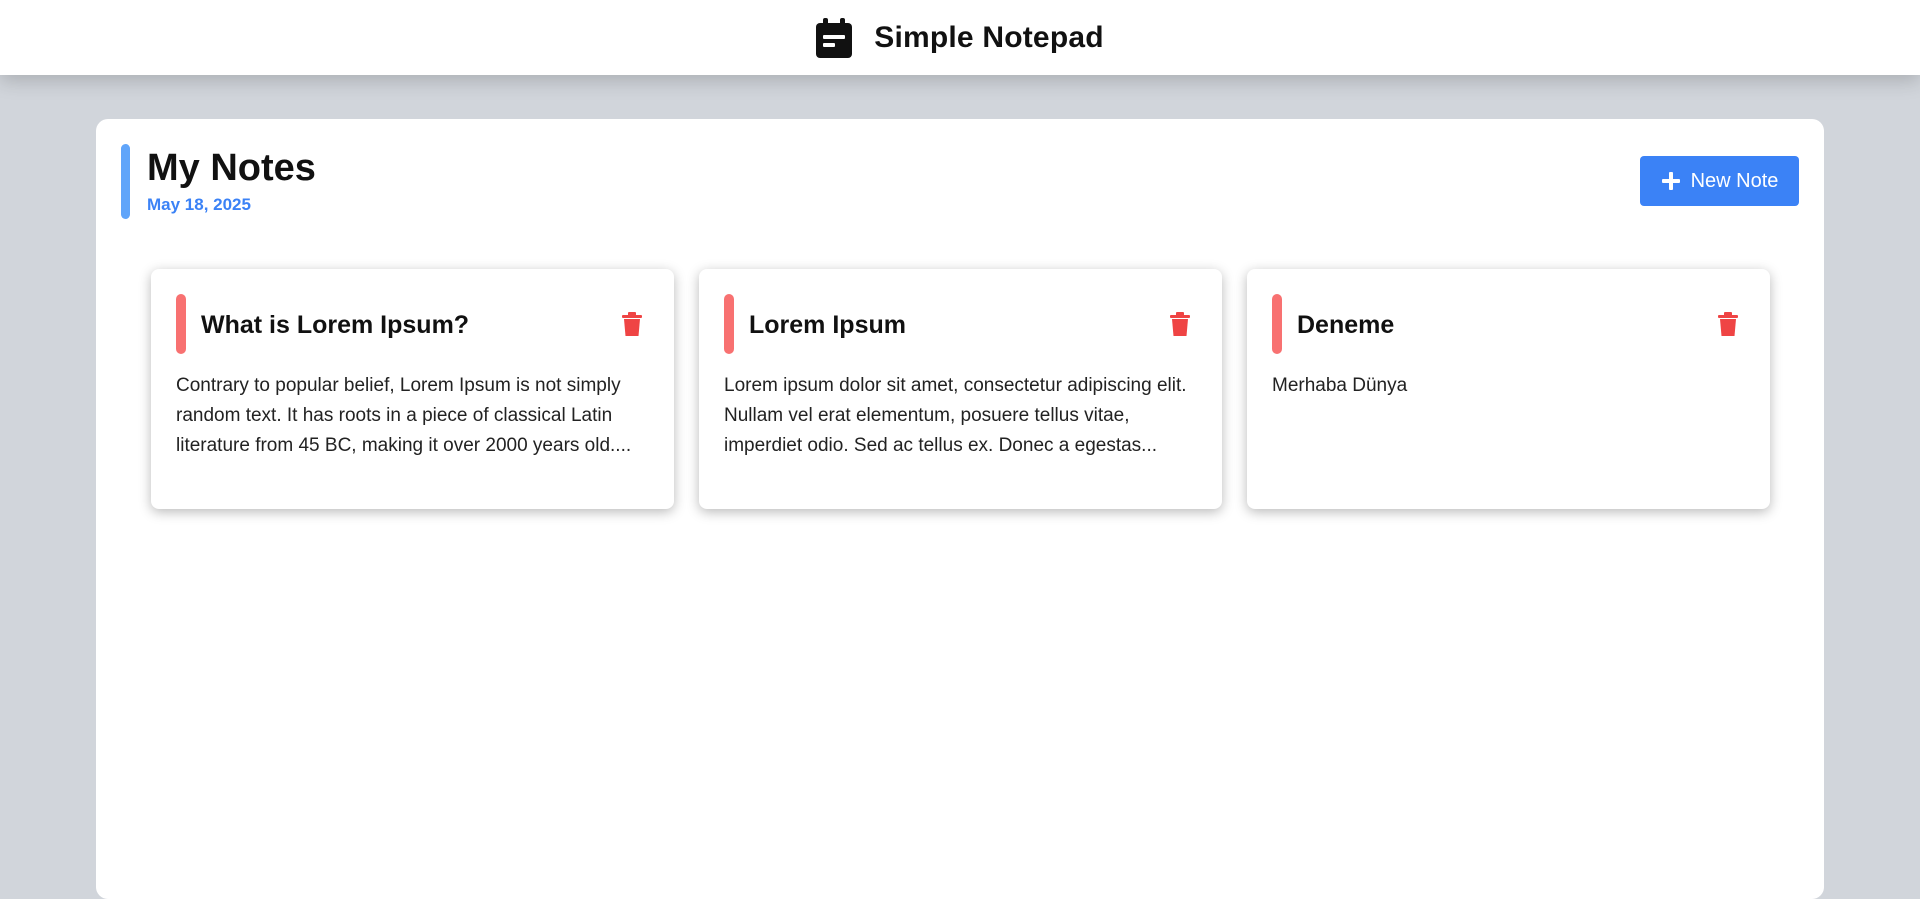 This screenshot has width=1920, height=899. What do you see at coordinates (989, 37) in the screenshot?
I see `app-title: Simple Notepad` at bounding box center [989, 37].